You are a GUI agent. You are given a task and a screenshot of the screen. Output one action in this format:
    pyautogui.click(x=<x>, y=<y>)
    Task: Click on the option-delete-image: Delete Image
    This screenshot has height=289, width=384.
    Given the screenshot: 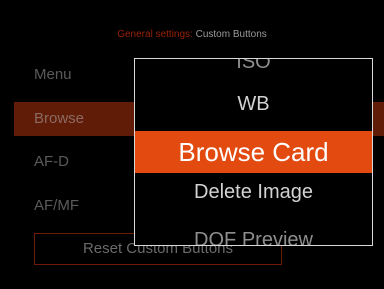 What is the action you would take?
    pyautogui.click(x=253, y=192)
    